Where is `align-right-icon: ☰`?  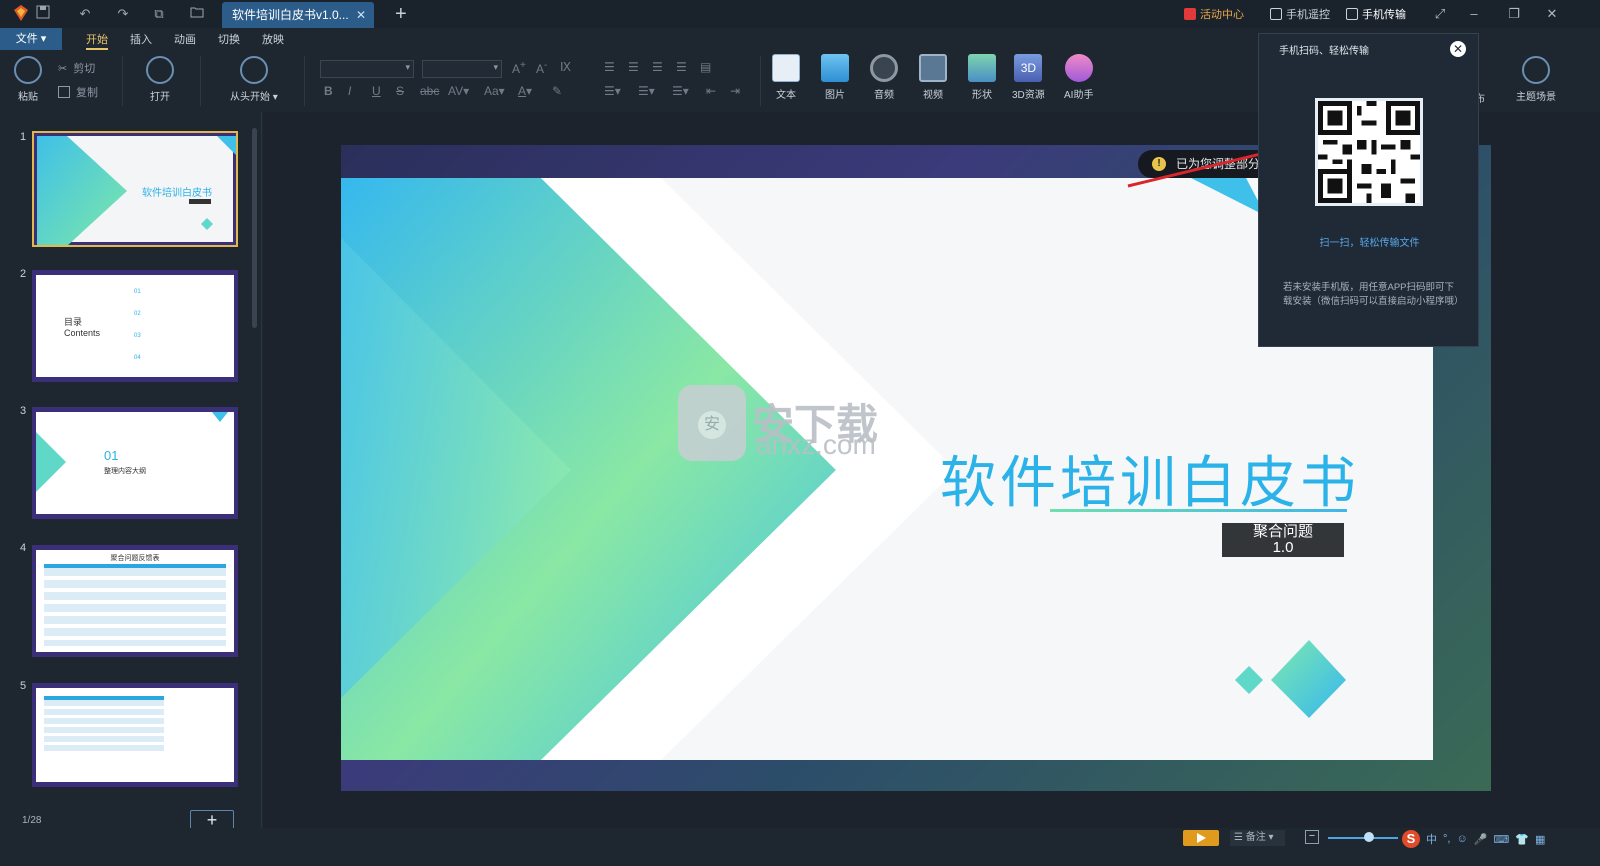
align-right-icon: ☰ is located at coordinates (657, 67).